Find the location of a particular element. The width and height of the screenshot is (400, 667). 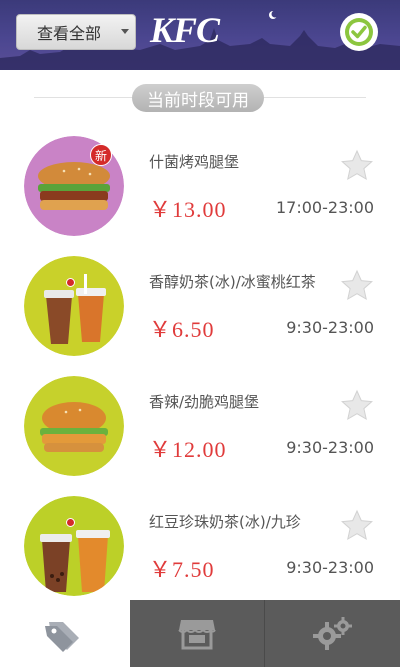

section-title: 当前时段可用 is located at coordinates (198, 98).